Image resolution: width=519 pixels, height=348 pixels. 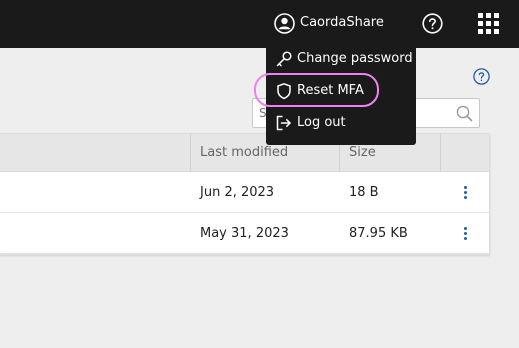 What do you see at coordinates (488, 23) in the screenshot?
I see `app-grid-icon` at bounding box center [488, 23].